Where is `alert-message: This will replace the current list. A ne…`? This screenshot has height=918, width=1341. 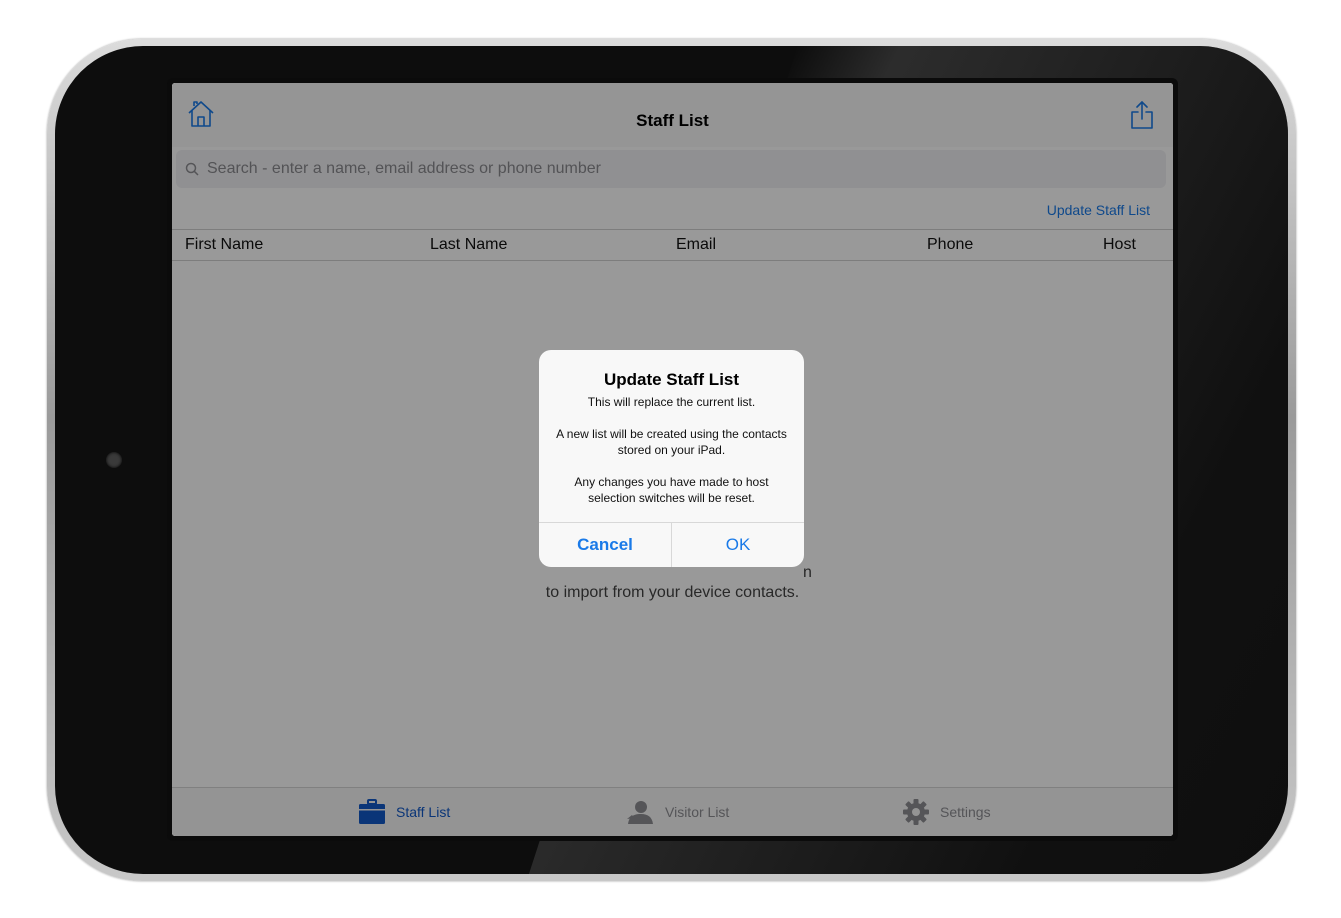 alert-message: This will replace the current list. A ne… is located at coordinates (671, 450).